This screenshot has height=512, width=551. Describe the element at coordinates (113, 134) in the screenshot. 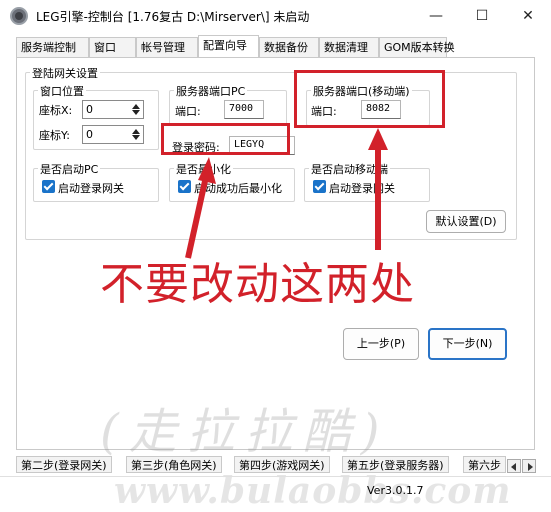

I see `coord-y-spinner: 0` at that location.